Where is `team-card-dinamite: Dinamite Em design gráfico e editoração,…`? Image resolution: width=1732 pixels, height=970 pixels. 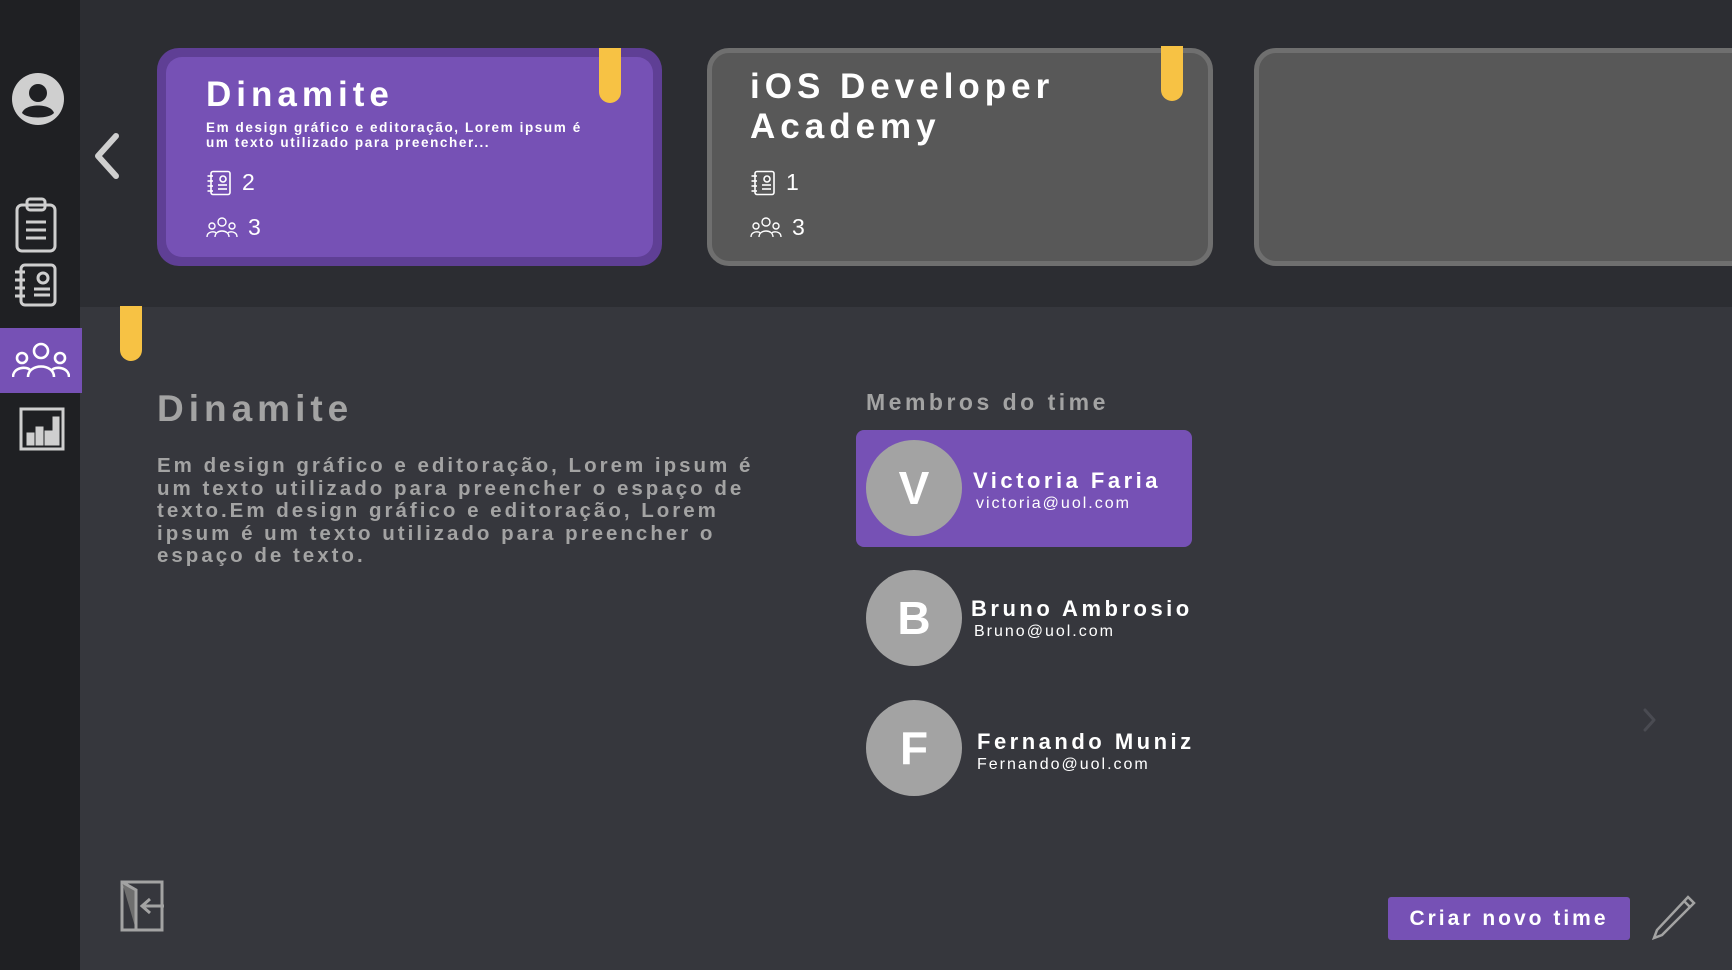 team-card-dinamite: Dinamite Em design gráfico e editoração,… is located at coordinates (409, 157).